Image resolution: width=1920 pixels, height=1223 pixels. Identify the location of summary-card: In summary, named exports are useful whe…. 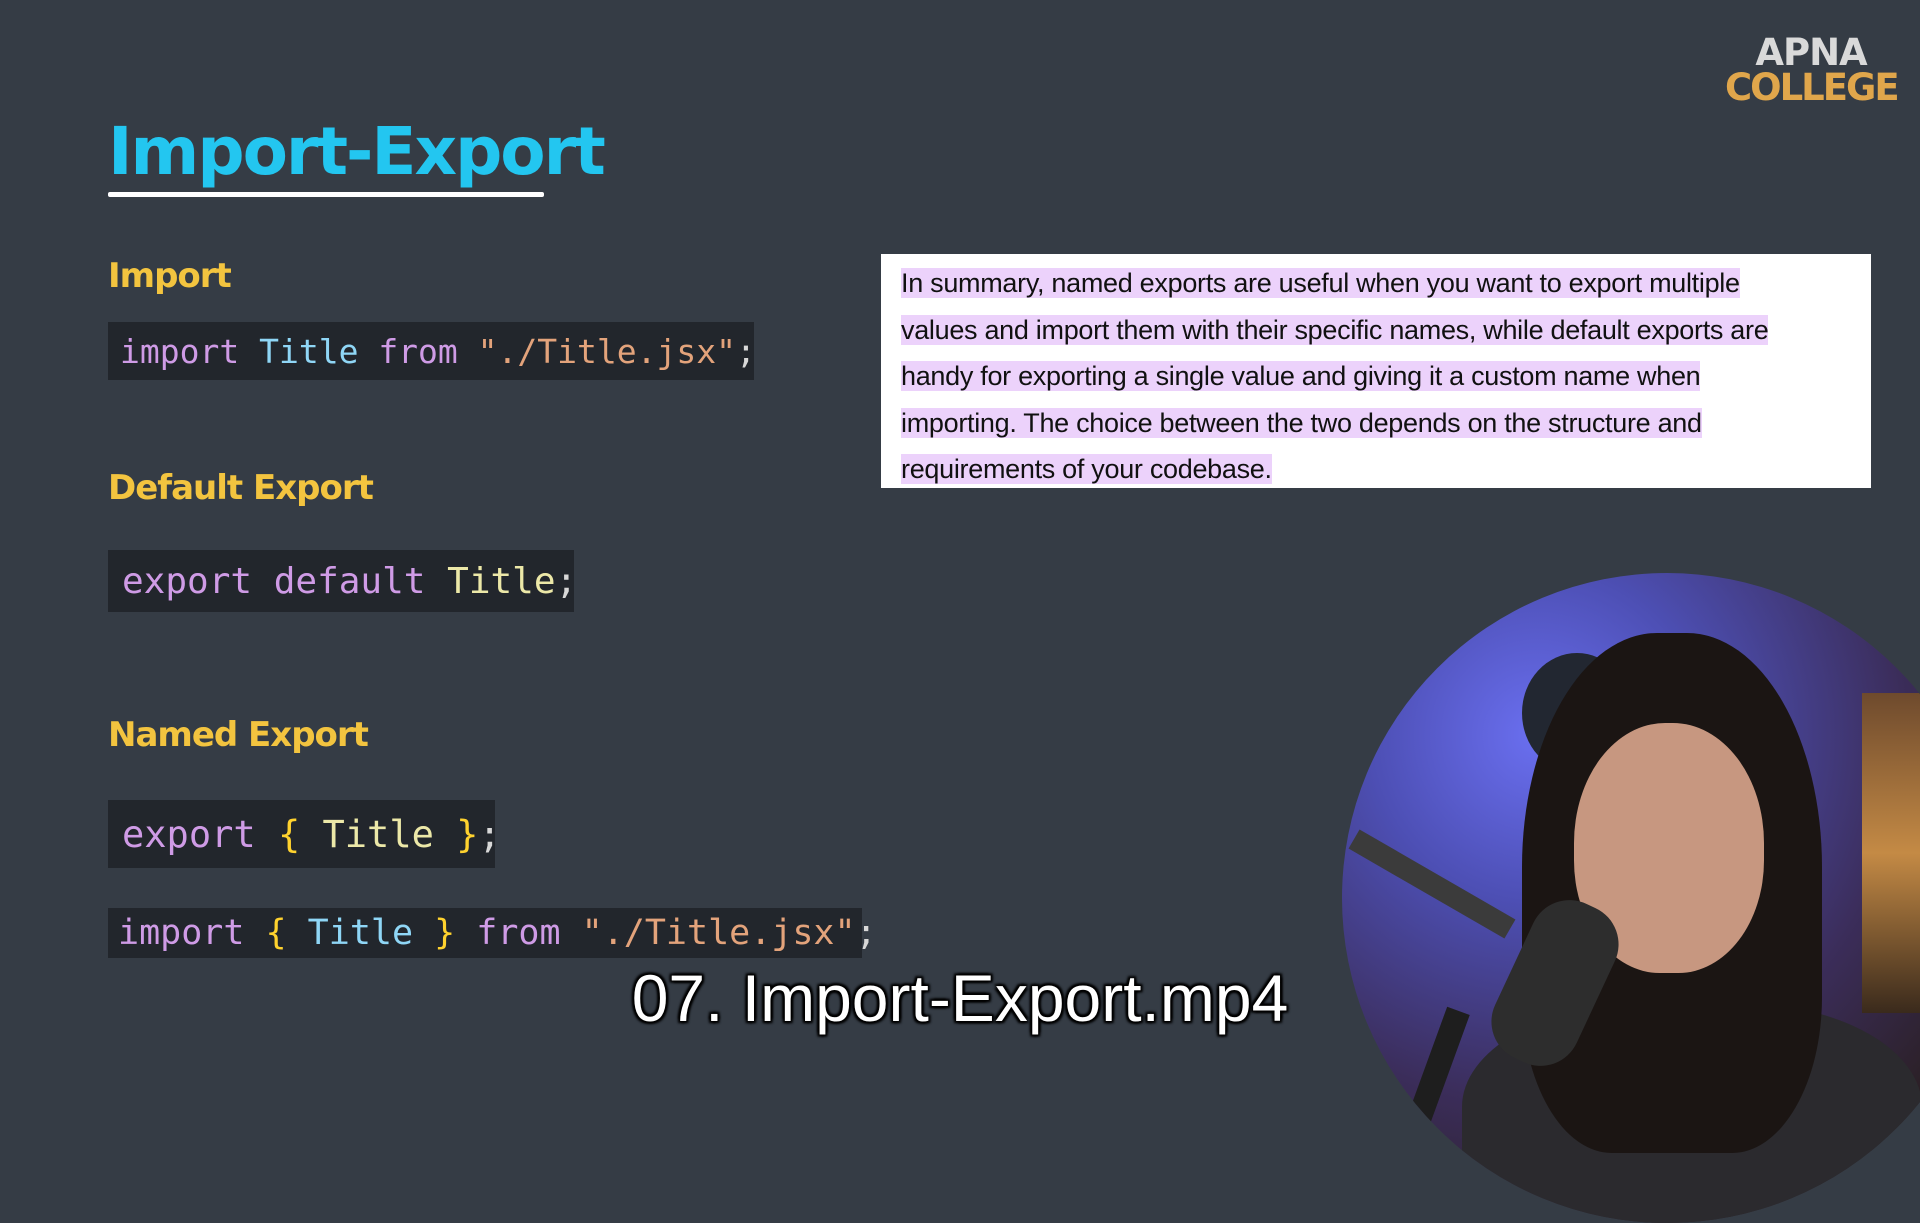
(1376, 371).